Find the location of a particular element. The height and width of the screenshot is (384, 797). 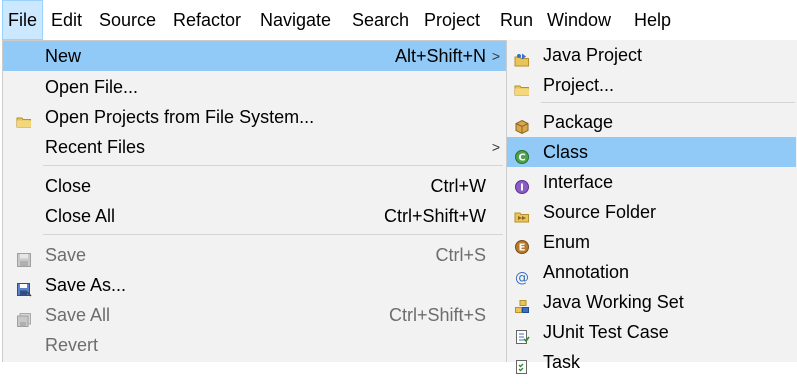

working-set-icon is located at coordinates (522, 303).